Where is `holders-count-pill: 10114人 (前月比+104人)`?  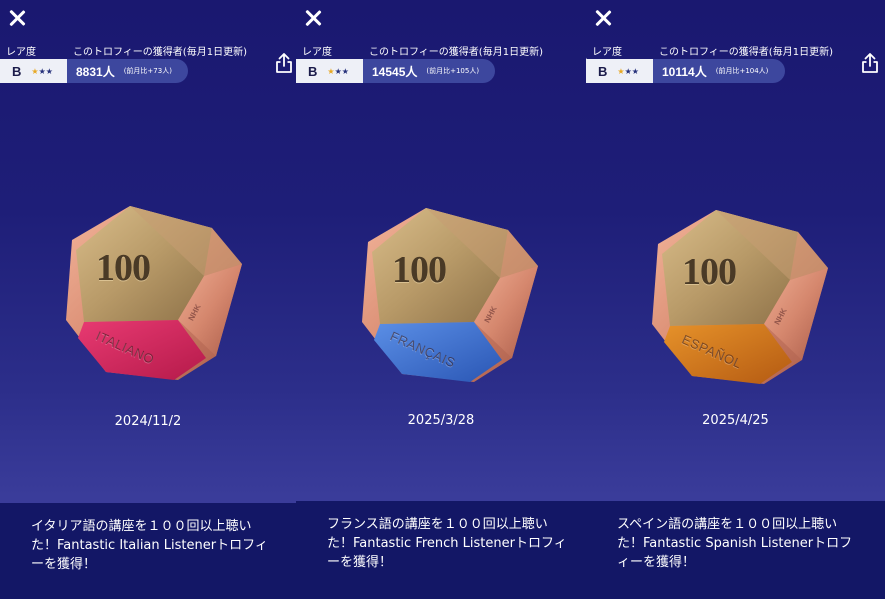
holders-count-pill: 10114人 (前月比+104人) is located at coordinates (719, 71).